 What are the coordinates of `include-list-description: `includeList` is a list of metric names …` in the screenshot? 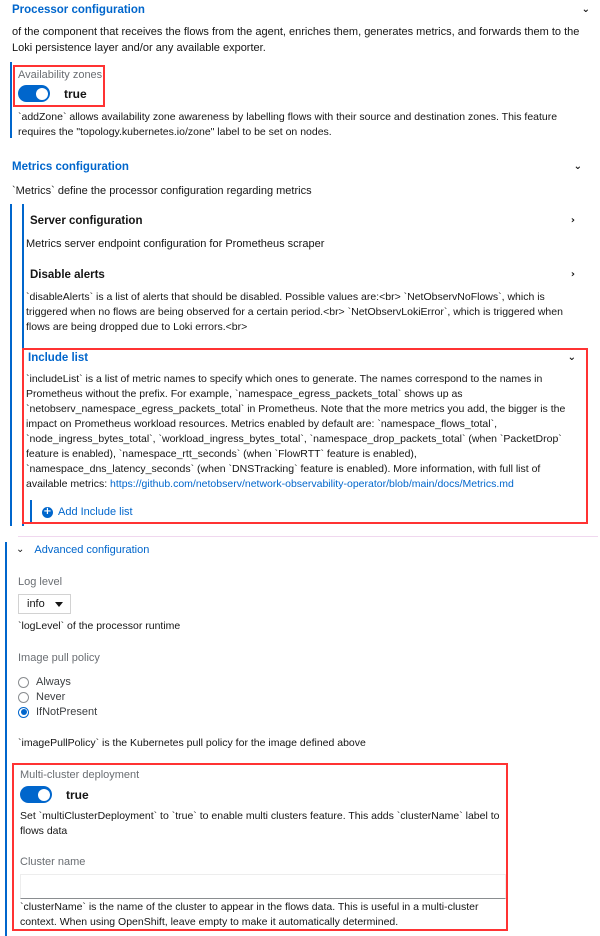 It's located at (305, 432).